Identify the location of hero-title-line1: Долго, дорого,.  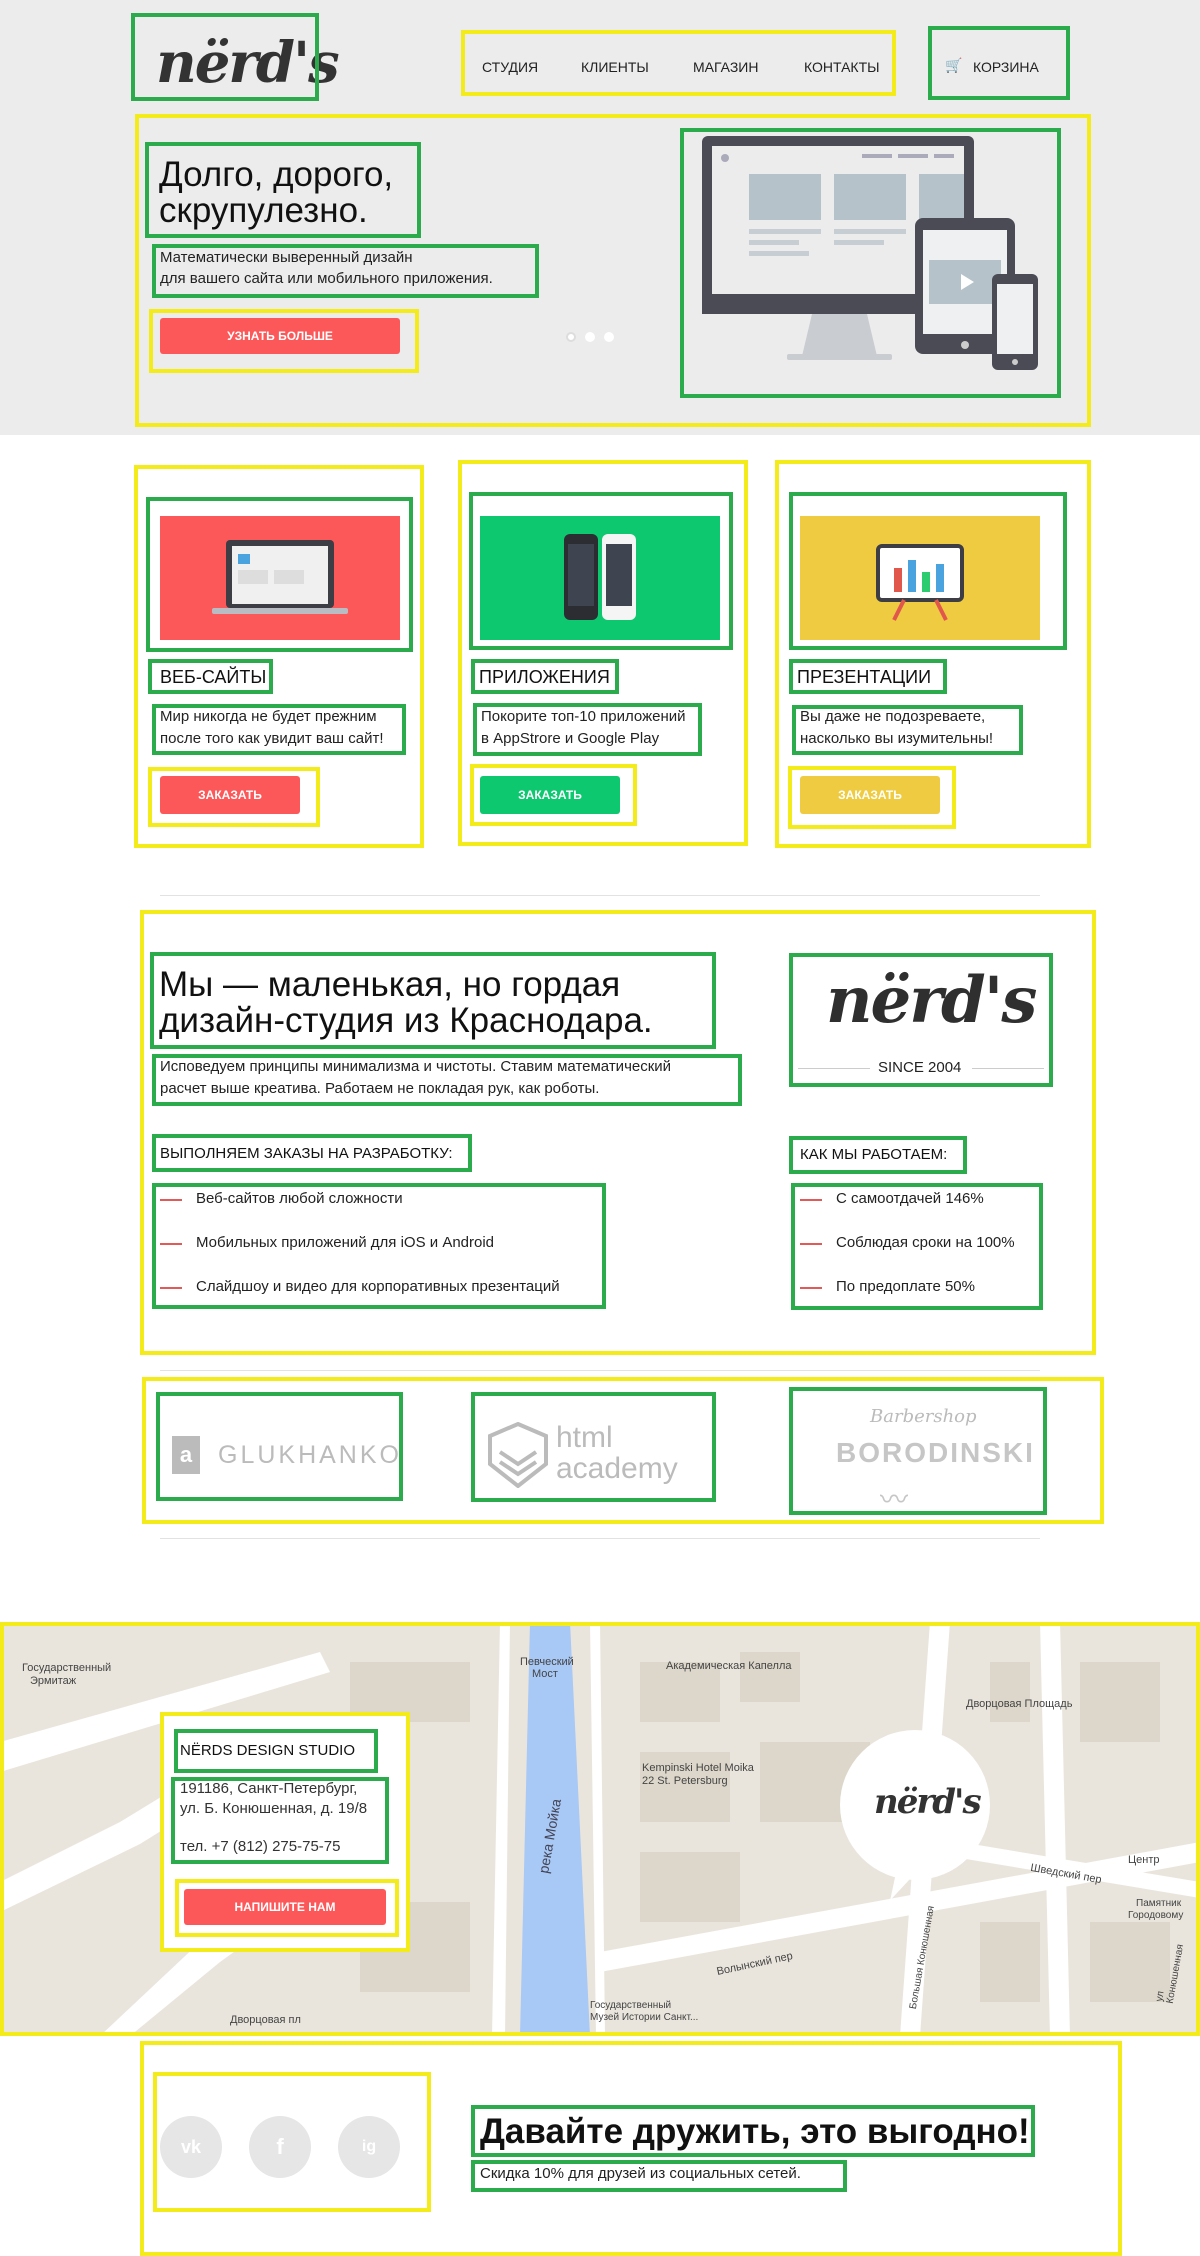
(276, 174).